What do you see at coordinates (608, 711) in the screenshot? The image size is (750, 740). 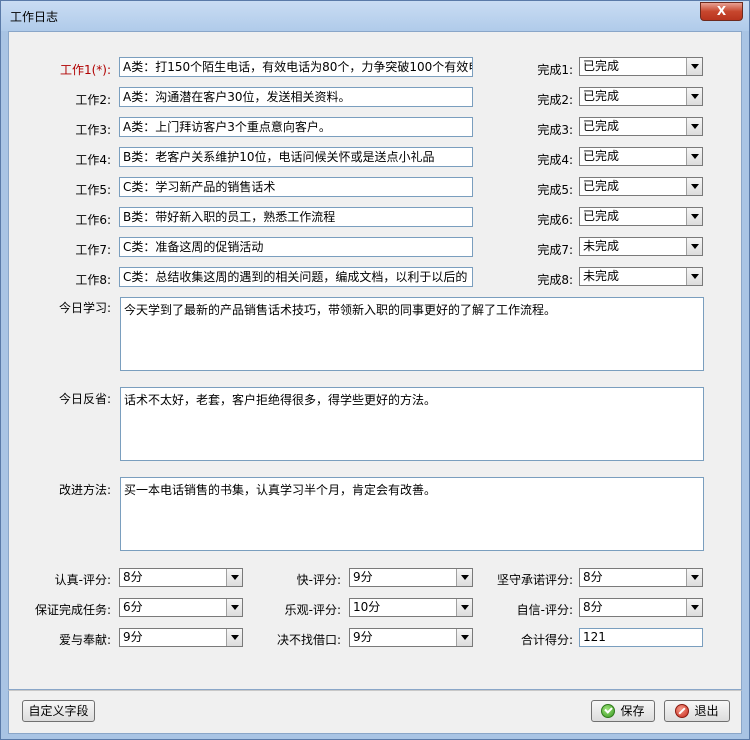 I see `check-icon` at bounding box center [608, 711].